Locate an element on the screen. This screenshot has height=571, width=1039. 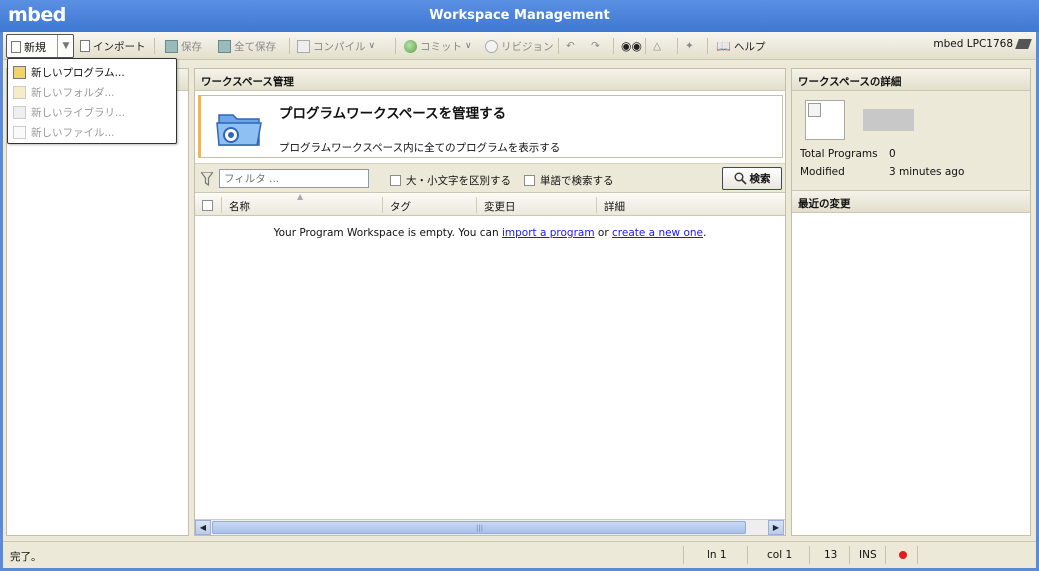
folder-gear-icon is located at coordinates (239, 130).